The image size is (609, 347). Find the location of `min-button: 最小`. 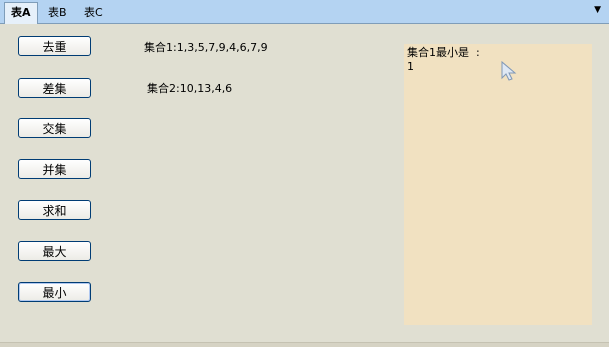

min-button: 最小 is located at coordinates (54, 292).